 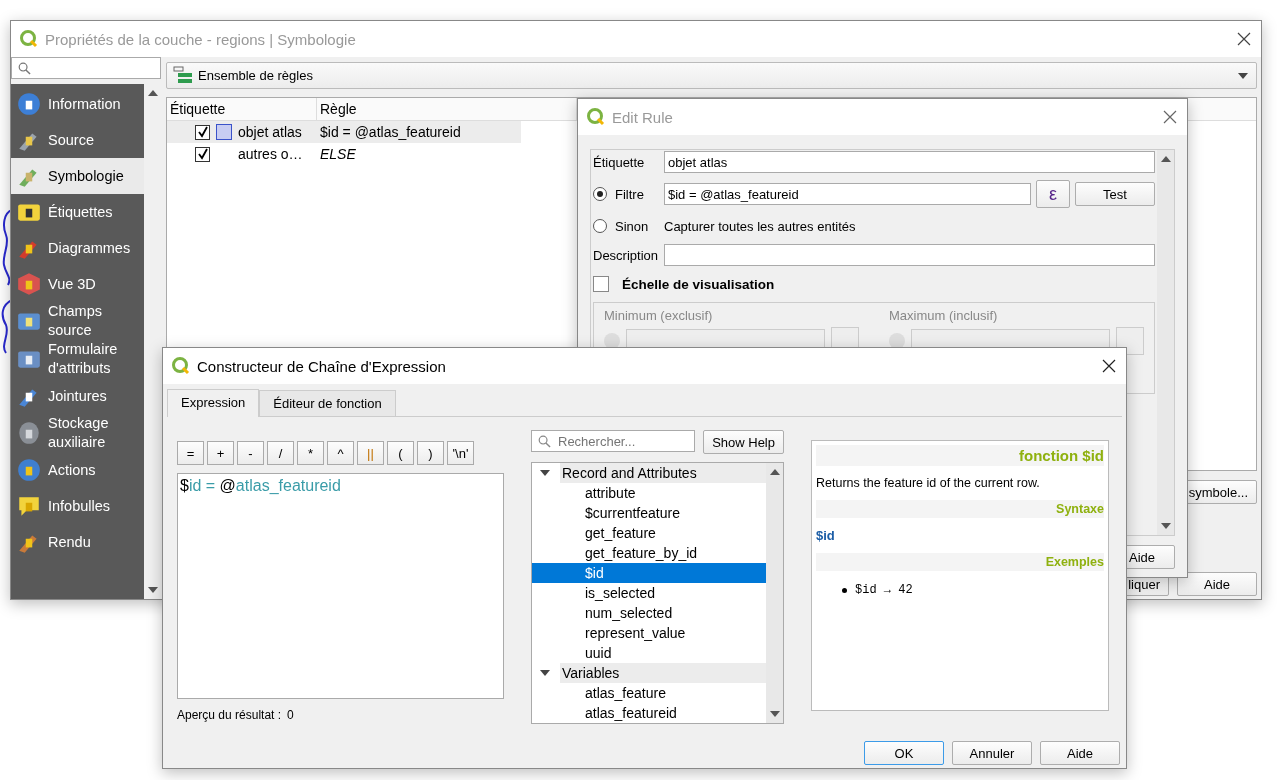 What do you see at coordinates (77, 284) in the screenshot?
I see `sidebar-item: Vue 3D` at bounding box center [77, 284].